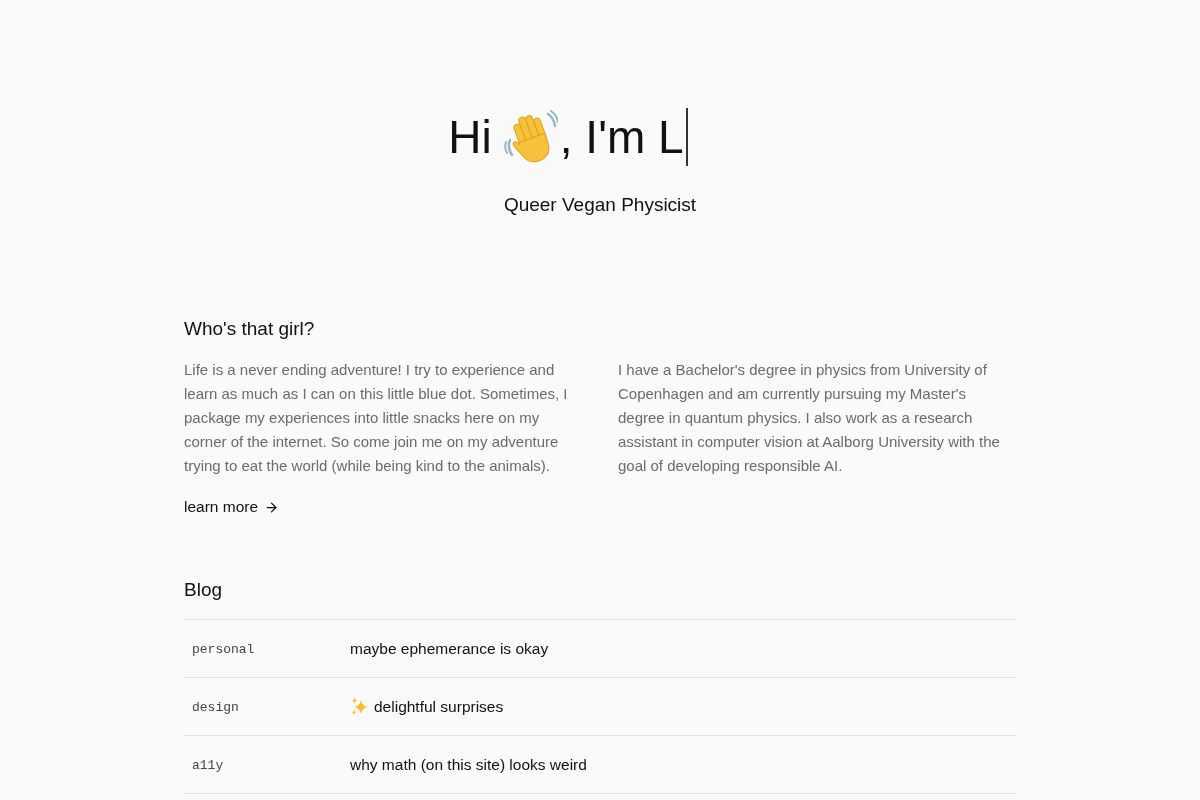 The image size is (1200, 800). What do you see at coordinates (470, 137) in the screenshot?
I see `greeting-text: Hi` at bounding box center [470, 137].